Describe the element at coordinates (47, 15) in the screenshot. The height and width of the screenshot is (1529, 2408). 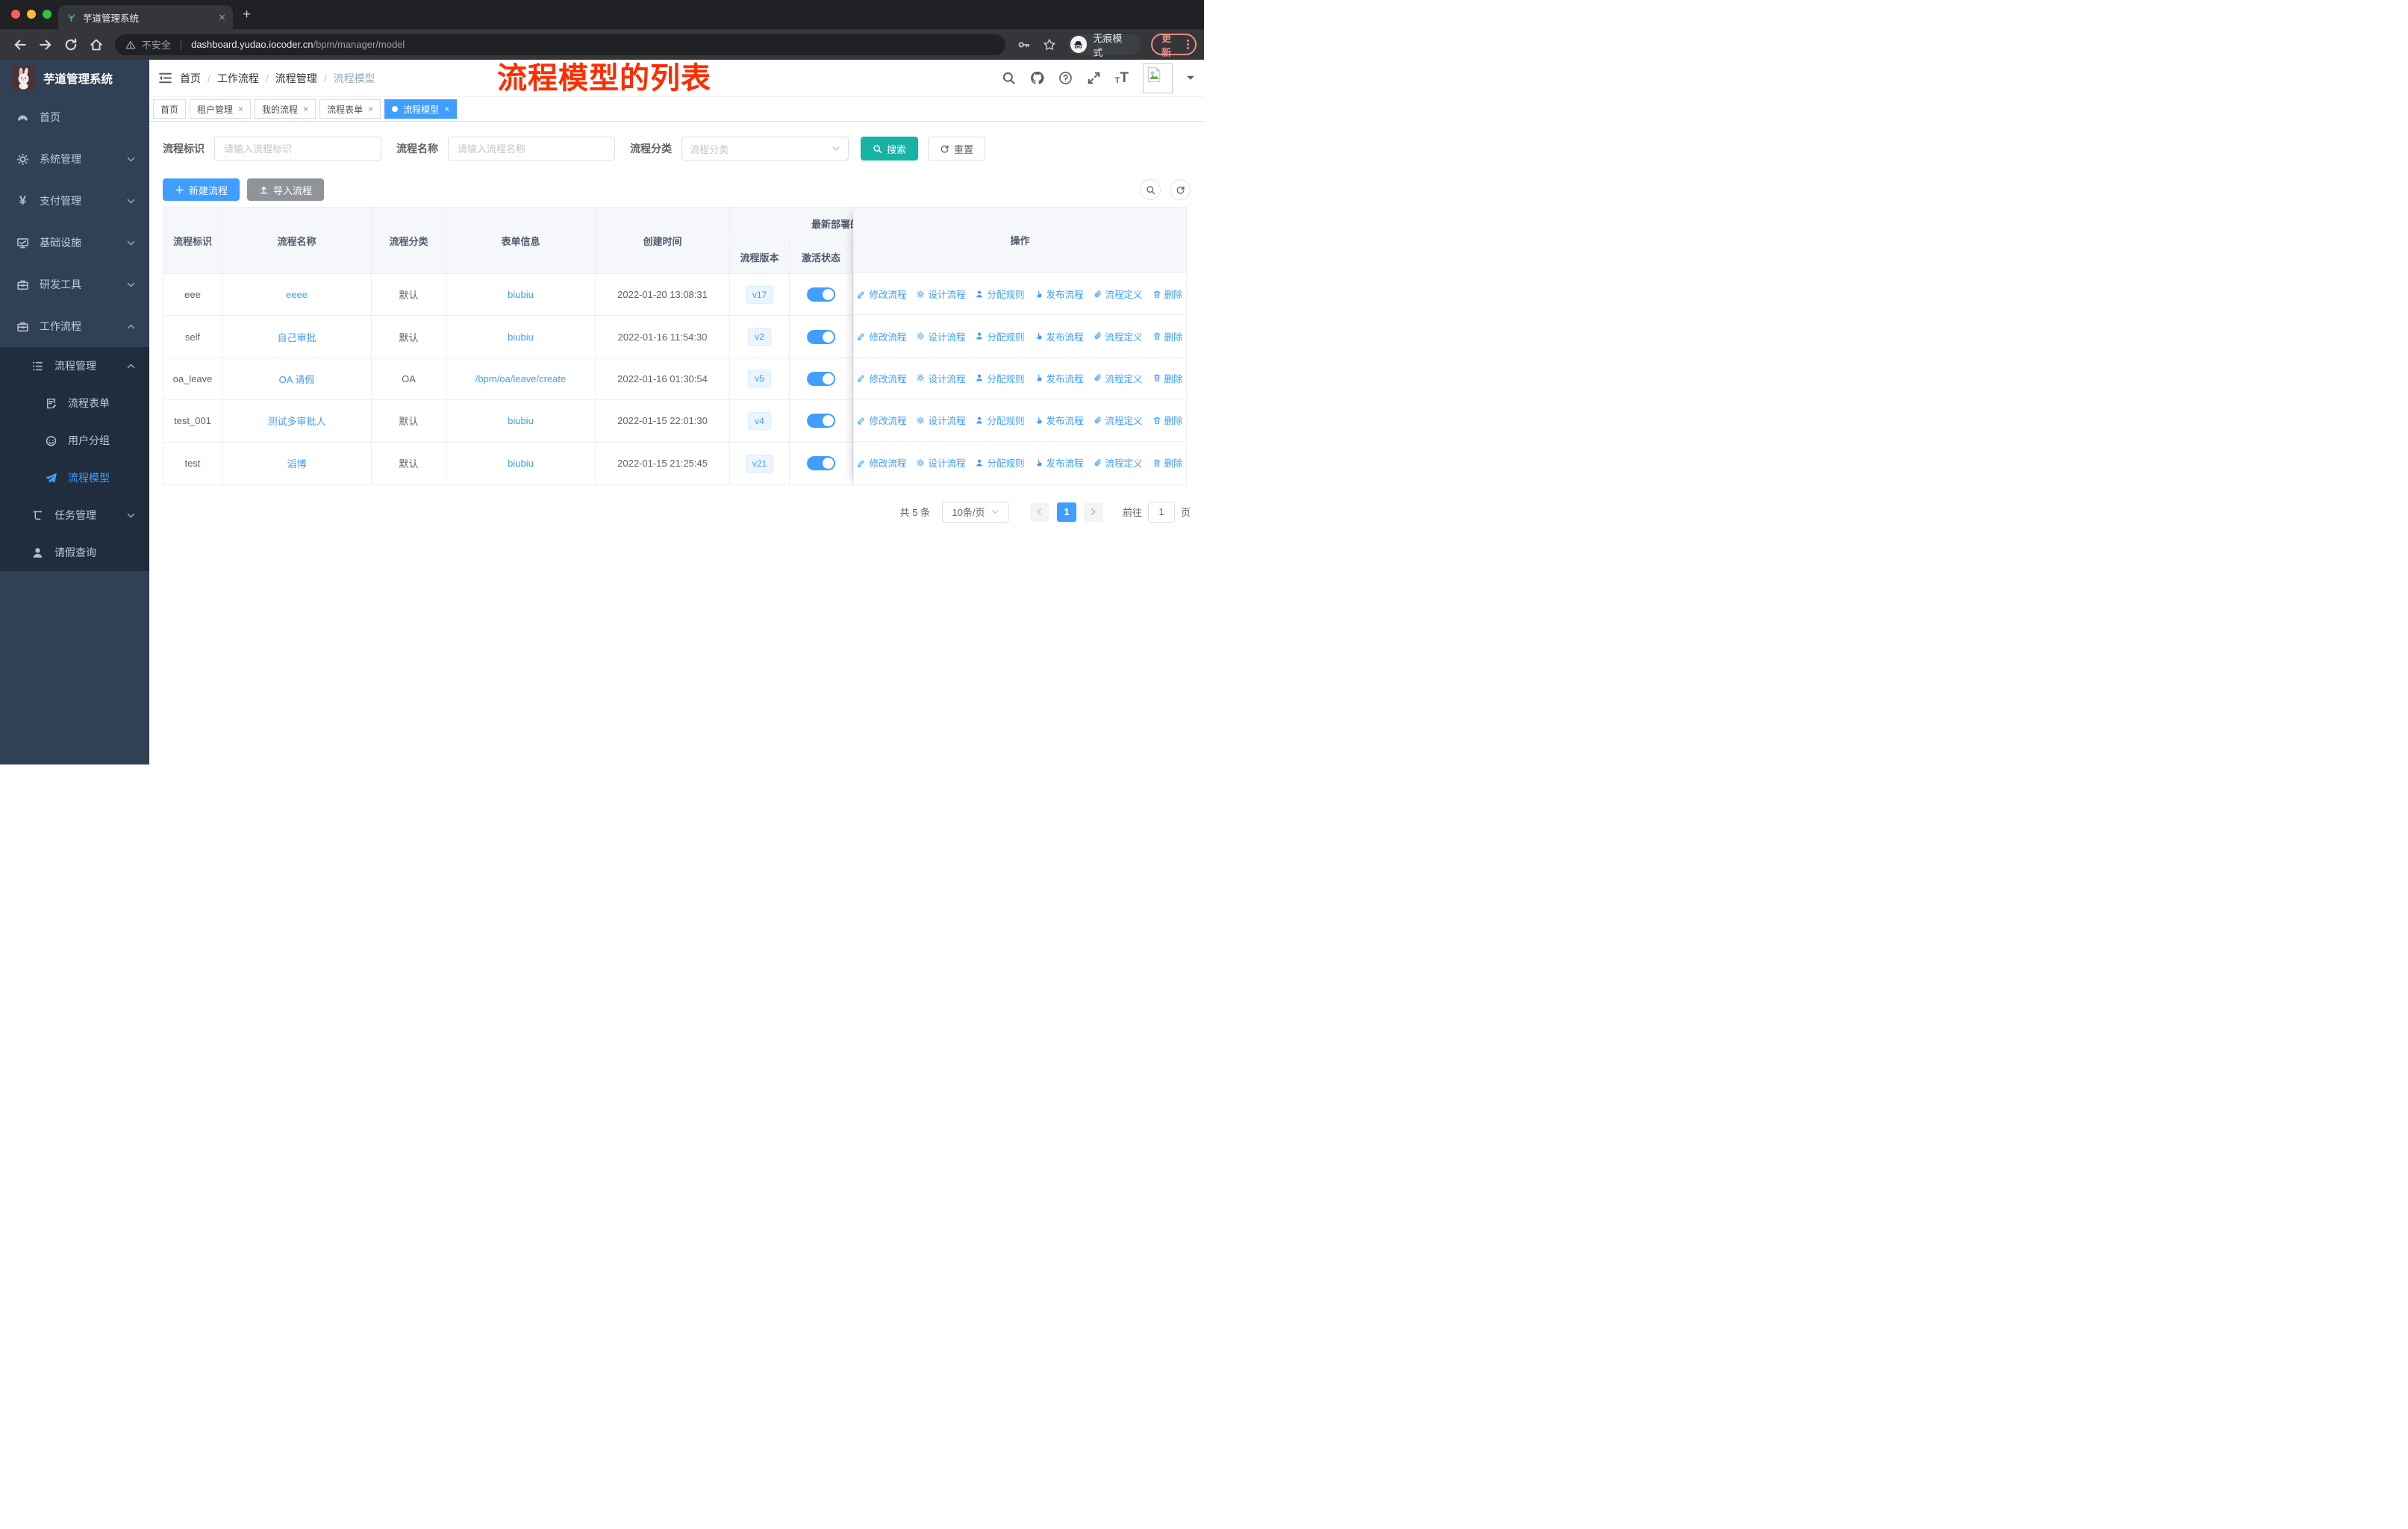
I see `maximize-window-button` at that location.